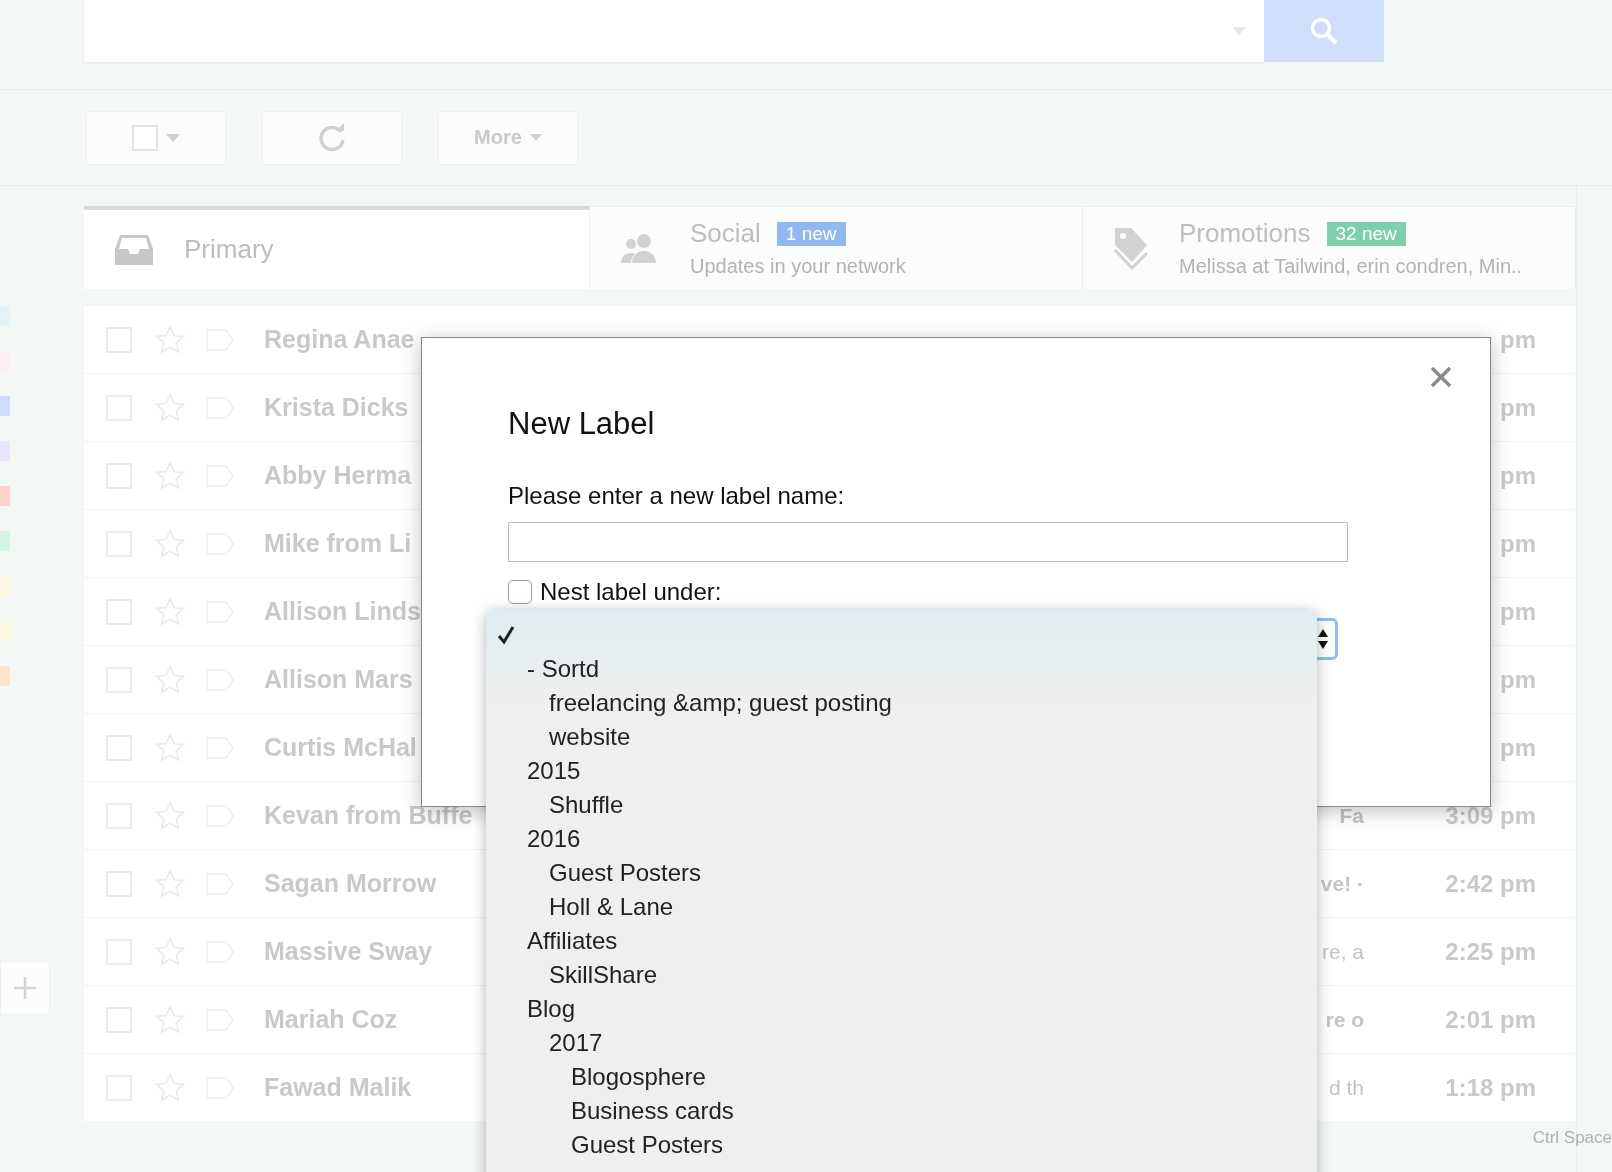 The width and height of the screenshot is (1612, 1172). I want to click on message-subject: Fa, so click(1351, 815).